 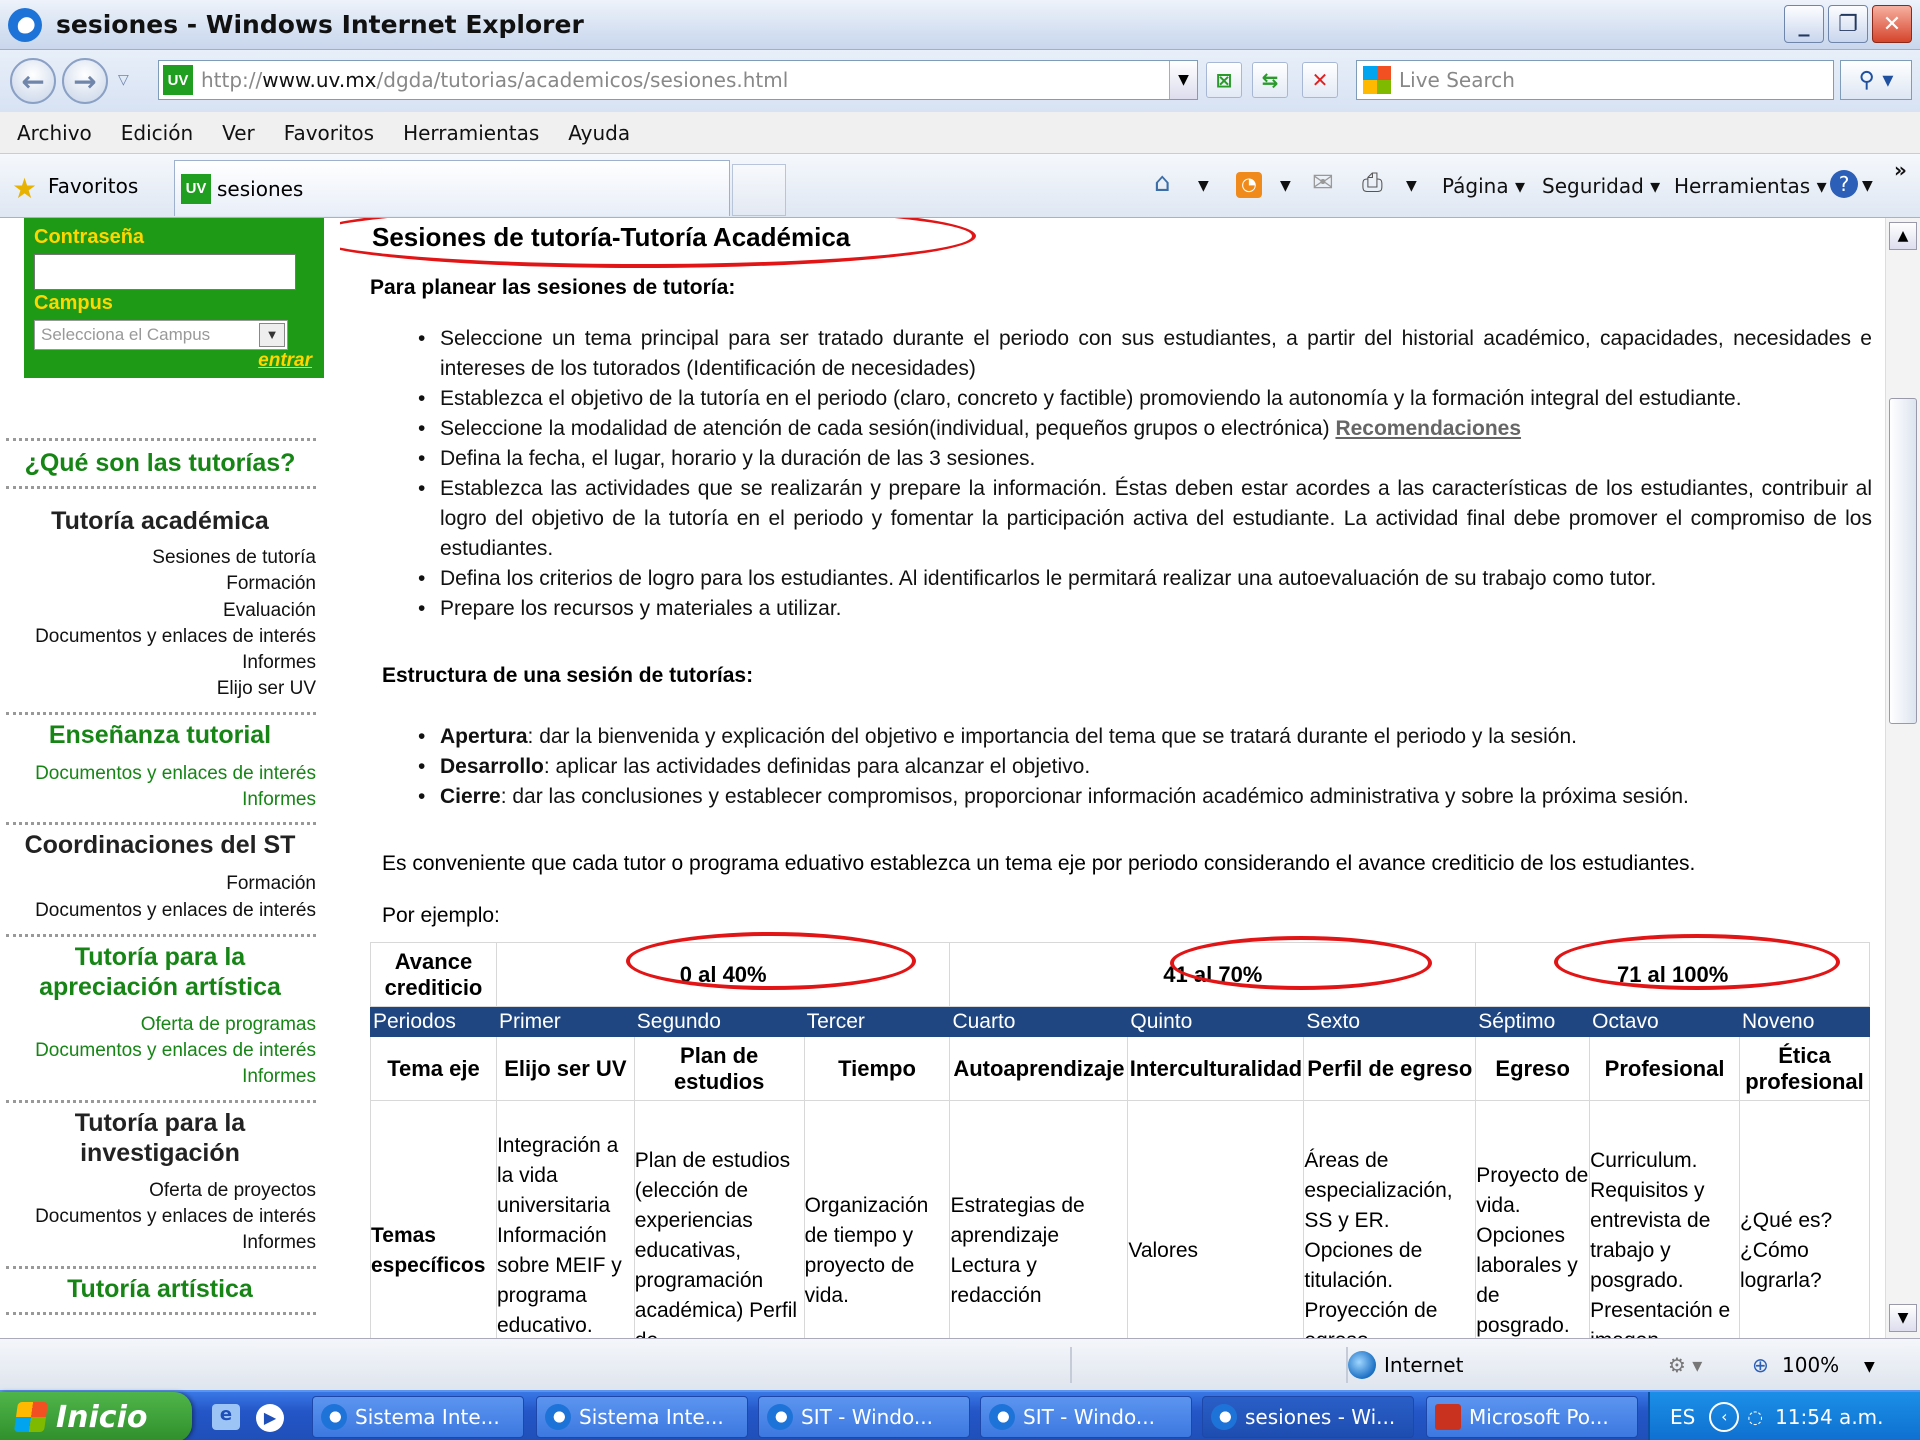 I want to click on maximize-button: ❐, so click(x=1848, y=24).